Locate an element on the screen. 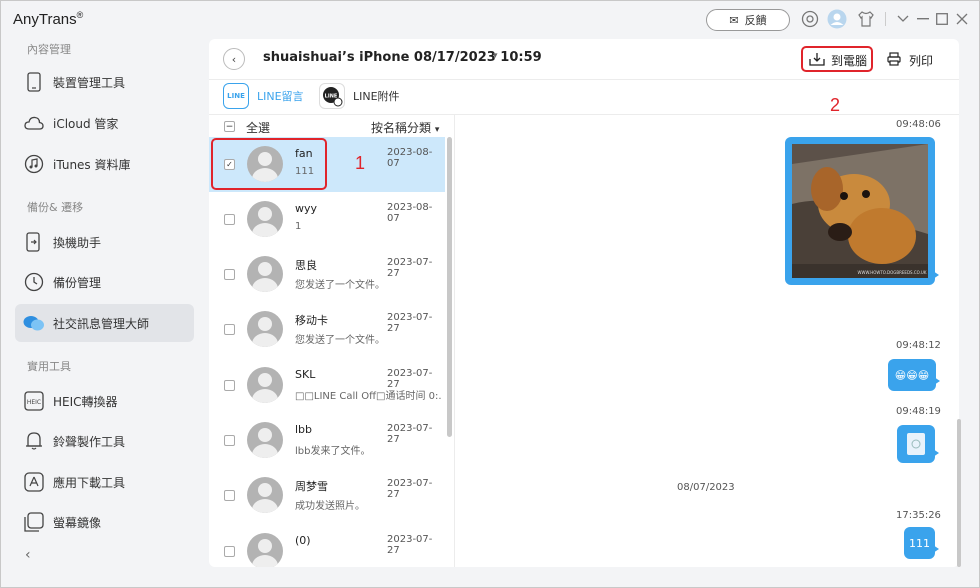 The image size is (980, 588). sidebar-item-social-messages: 社交訊息管理大師 is located at coordinates (104, 323).